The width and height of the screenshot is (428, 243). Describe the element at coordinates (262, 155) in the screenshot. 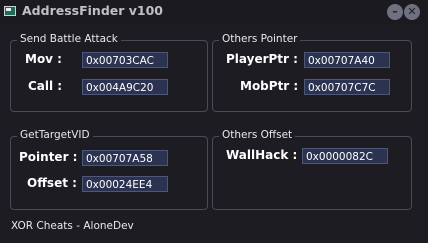

I see `wallhack-label: WallHack :` at that location.